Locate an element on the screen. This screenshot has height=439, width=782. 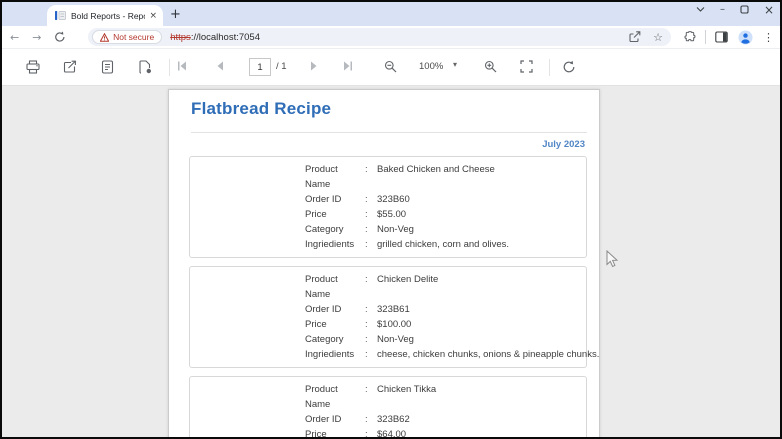
field-value: 323B60 is located at coordinates (393, 199).